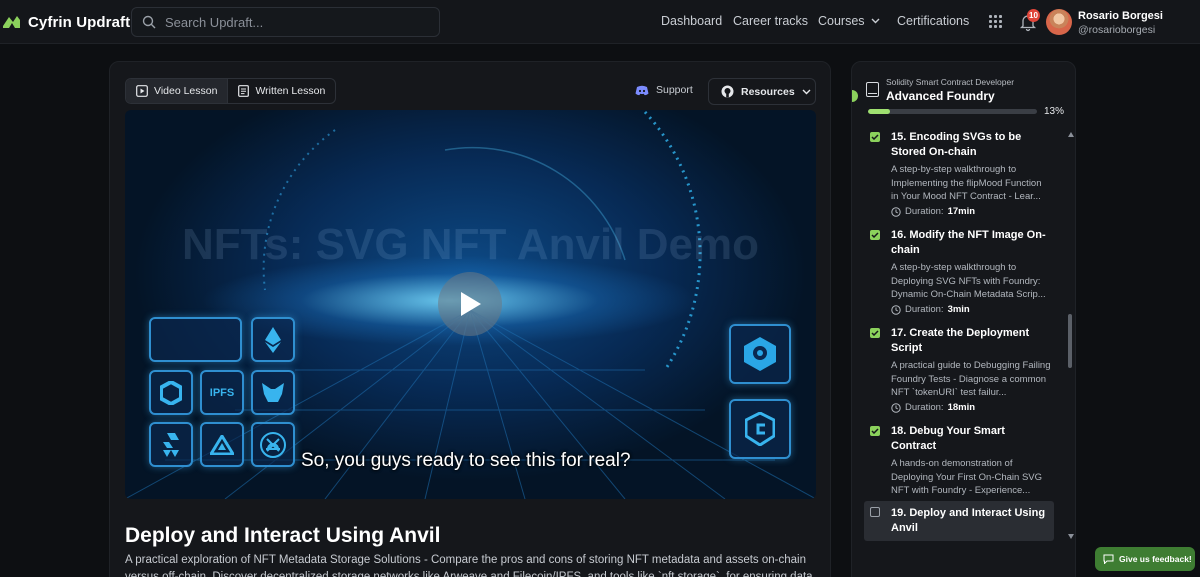  What do you see at coordinates (470, 244) in the screenshot?
I see `video-title-overlay: NFTs: SVG NFT Anvil Demo` at bounding box center [470, 244].